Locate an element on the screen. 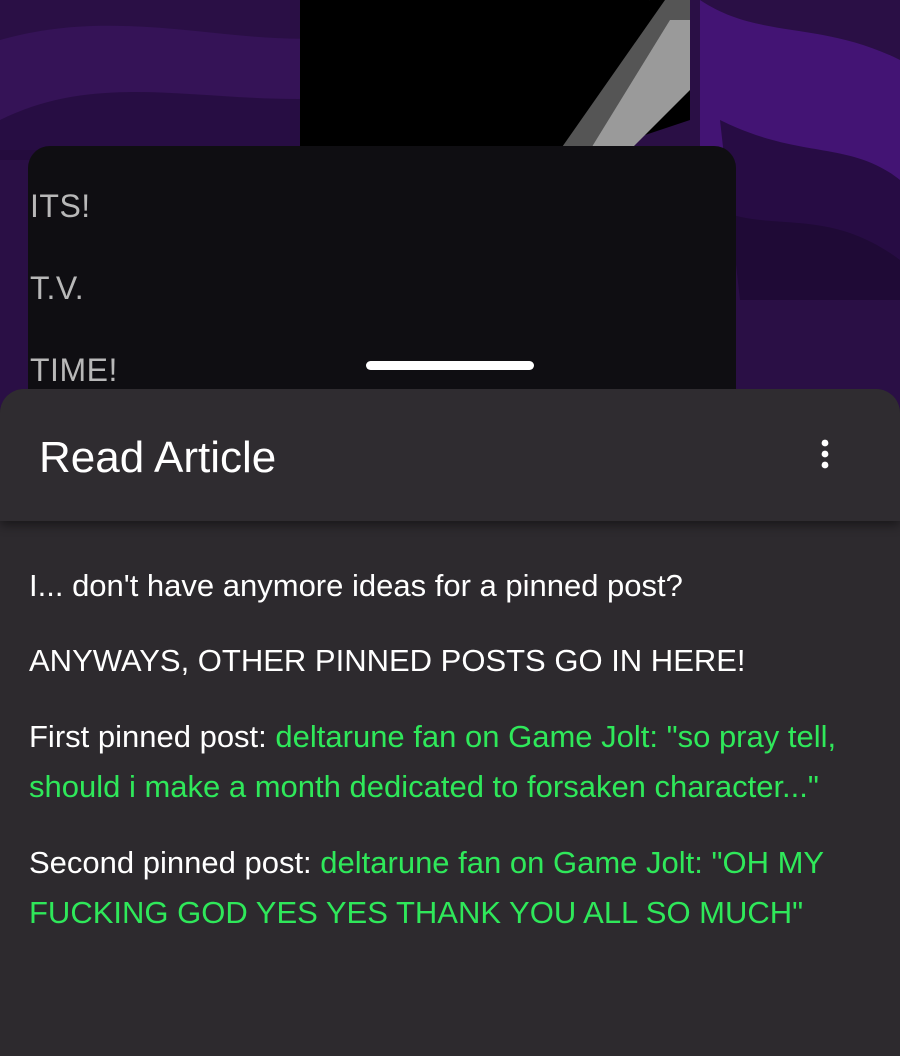 This screenshot has width=900, height=1056. background-text-line: T.V. is located at coordinates (57, 288).